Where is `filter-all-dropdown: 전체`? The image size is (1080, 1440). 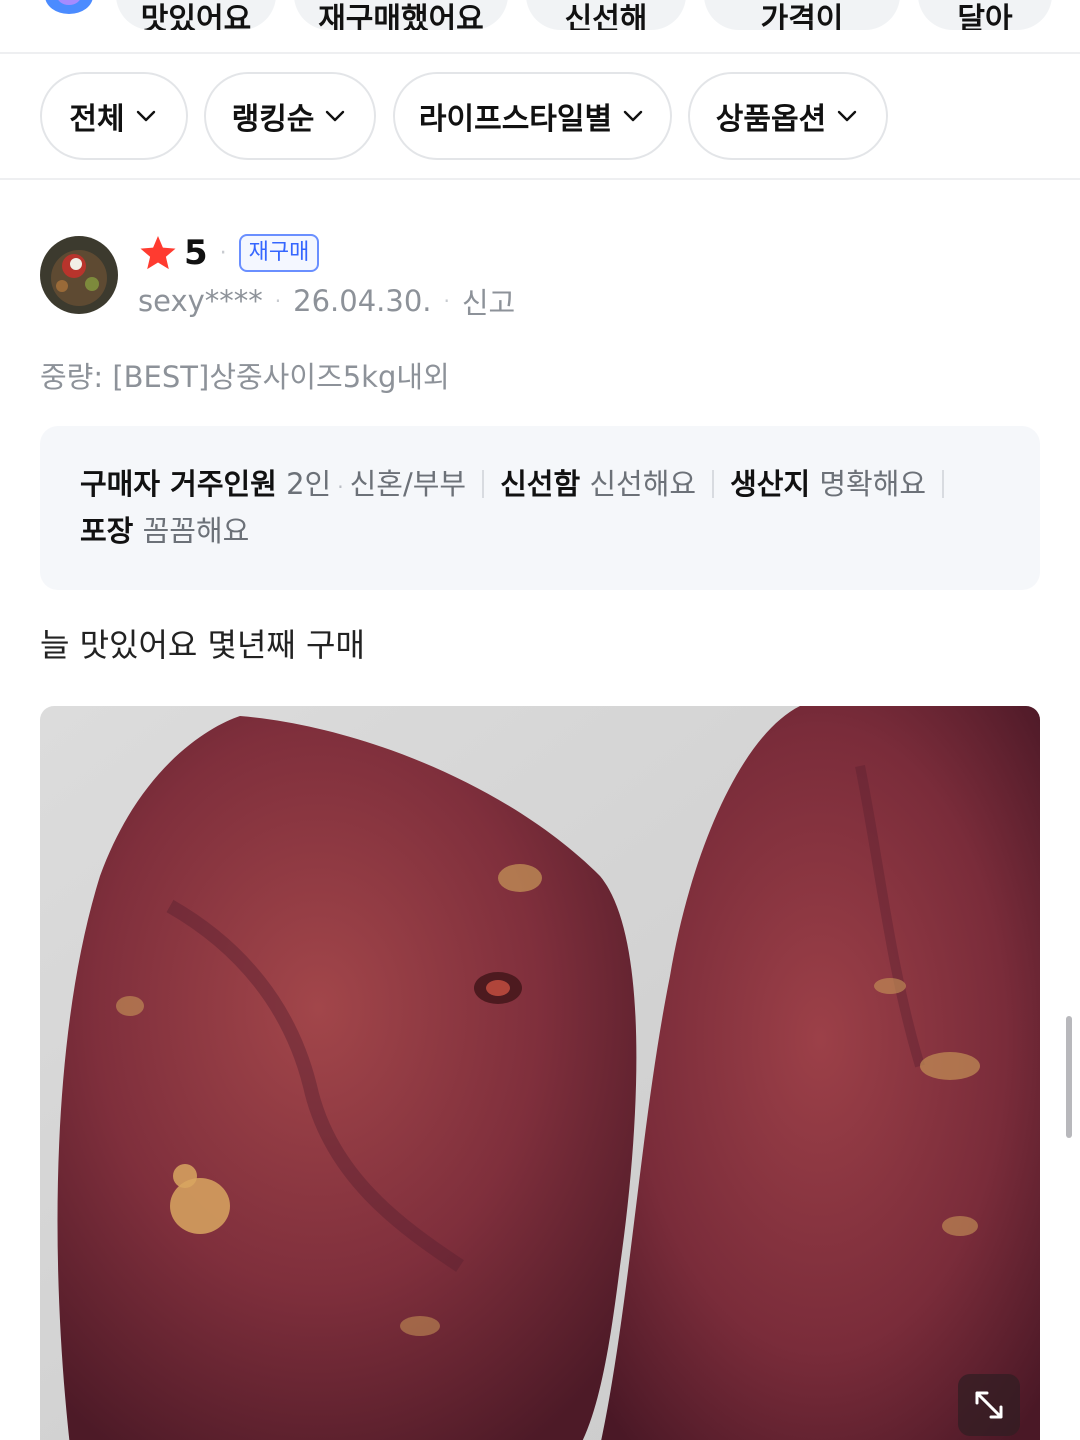 filter-all-dropdown: 전체 is located at coordinates (114, 116).